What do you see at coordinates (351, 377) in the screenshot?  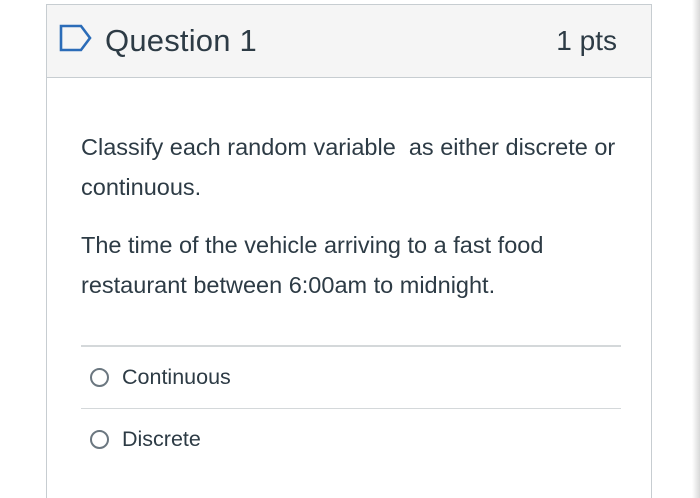 I see `answer-option-continuous: Continuous` at bounding box center [351, 377].